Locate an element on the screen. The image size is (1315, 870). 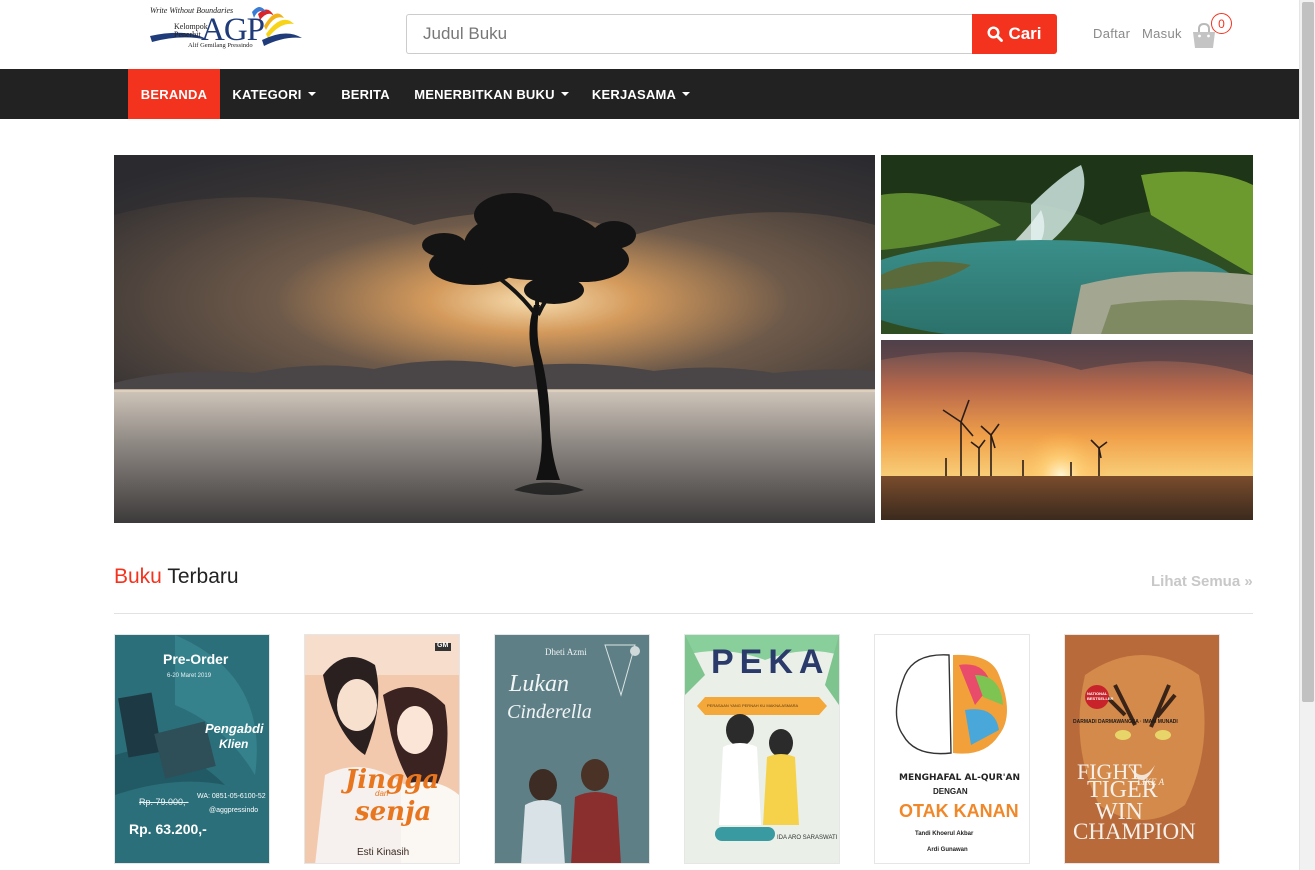
nav-berita-label: BERITA is located at coordinates (365, 94).